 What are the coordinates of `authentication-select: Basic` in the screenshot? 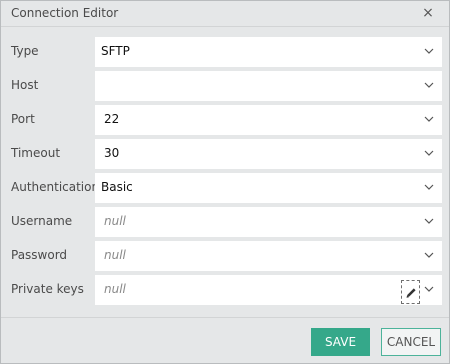 It's located at (268, 188).